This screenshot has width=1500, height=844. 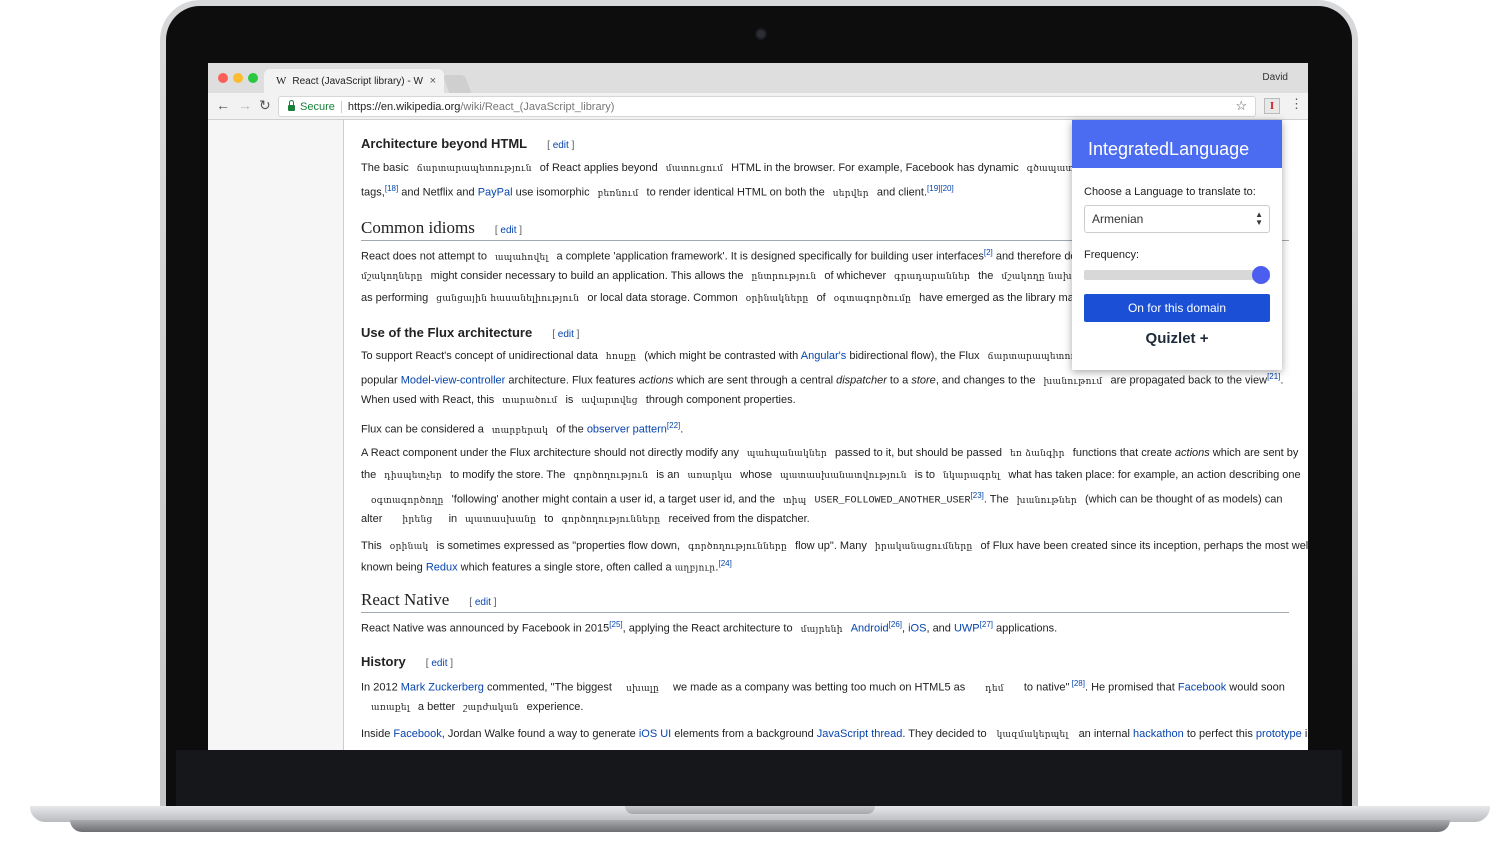 I want to click on extension-icon: I, so click(x=1272, y=106).